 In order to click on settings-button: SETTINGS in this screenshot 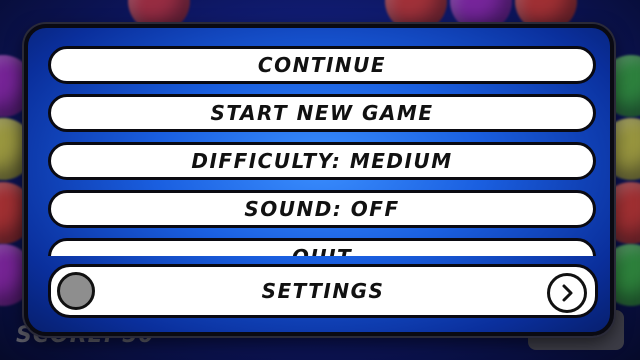, I will do `click(323, 291)`.